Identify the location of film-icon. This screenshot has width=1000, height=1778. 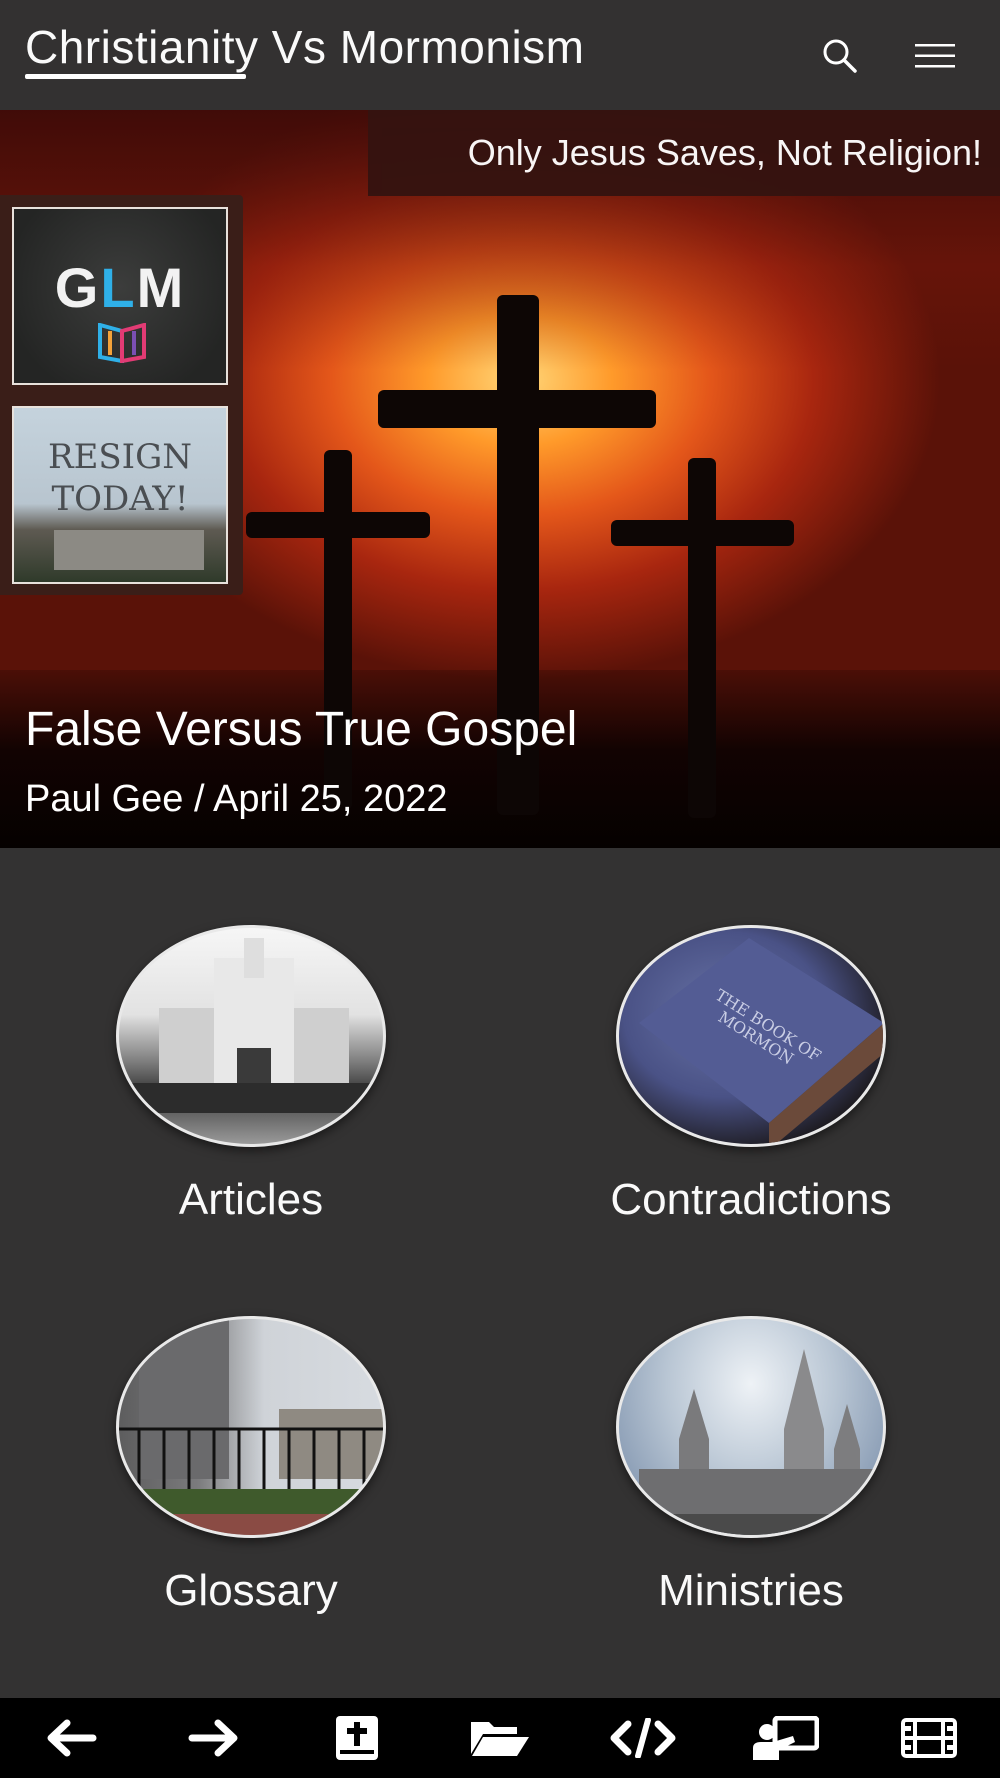
(928, 1738).